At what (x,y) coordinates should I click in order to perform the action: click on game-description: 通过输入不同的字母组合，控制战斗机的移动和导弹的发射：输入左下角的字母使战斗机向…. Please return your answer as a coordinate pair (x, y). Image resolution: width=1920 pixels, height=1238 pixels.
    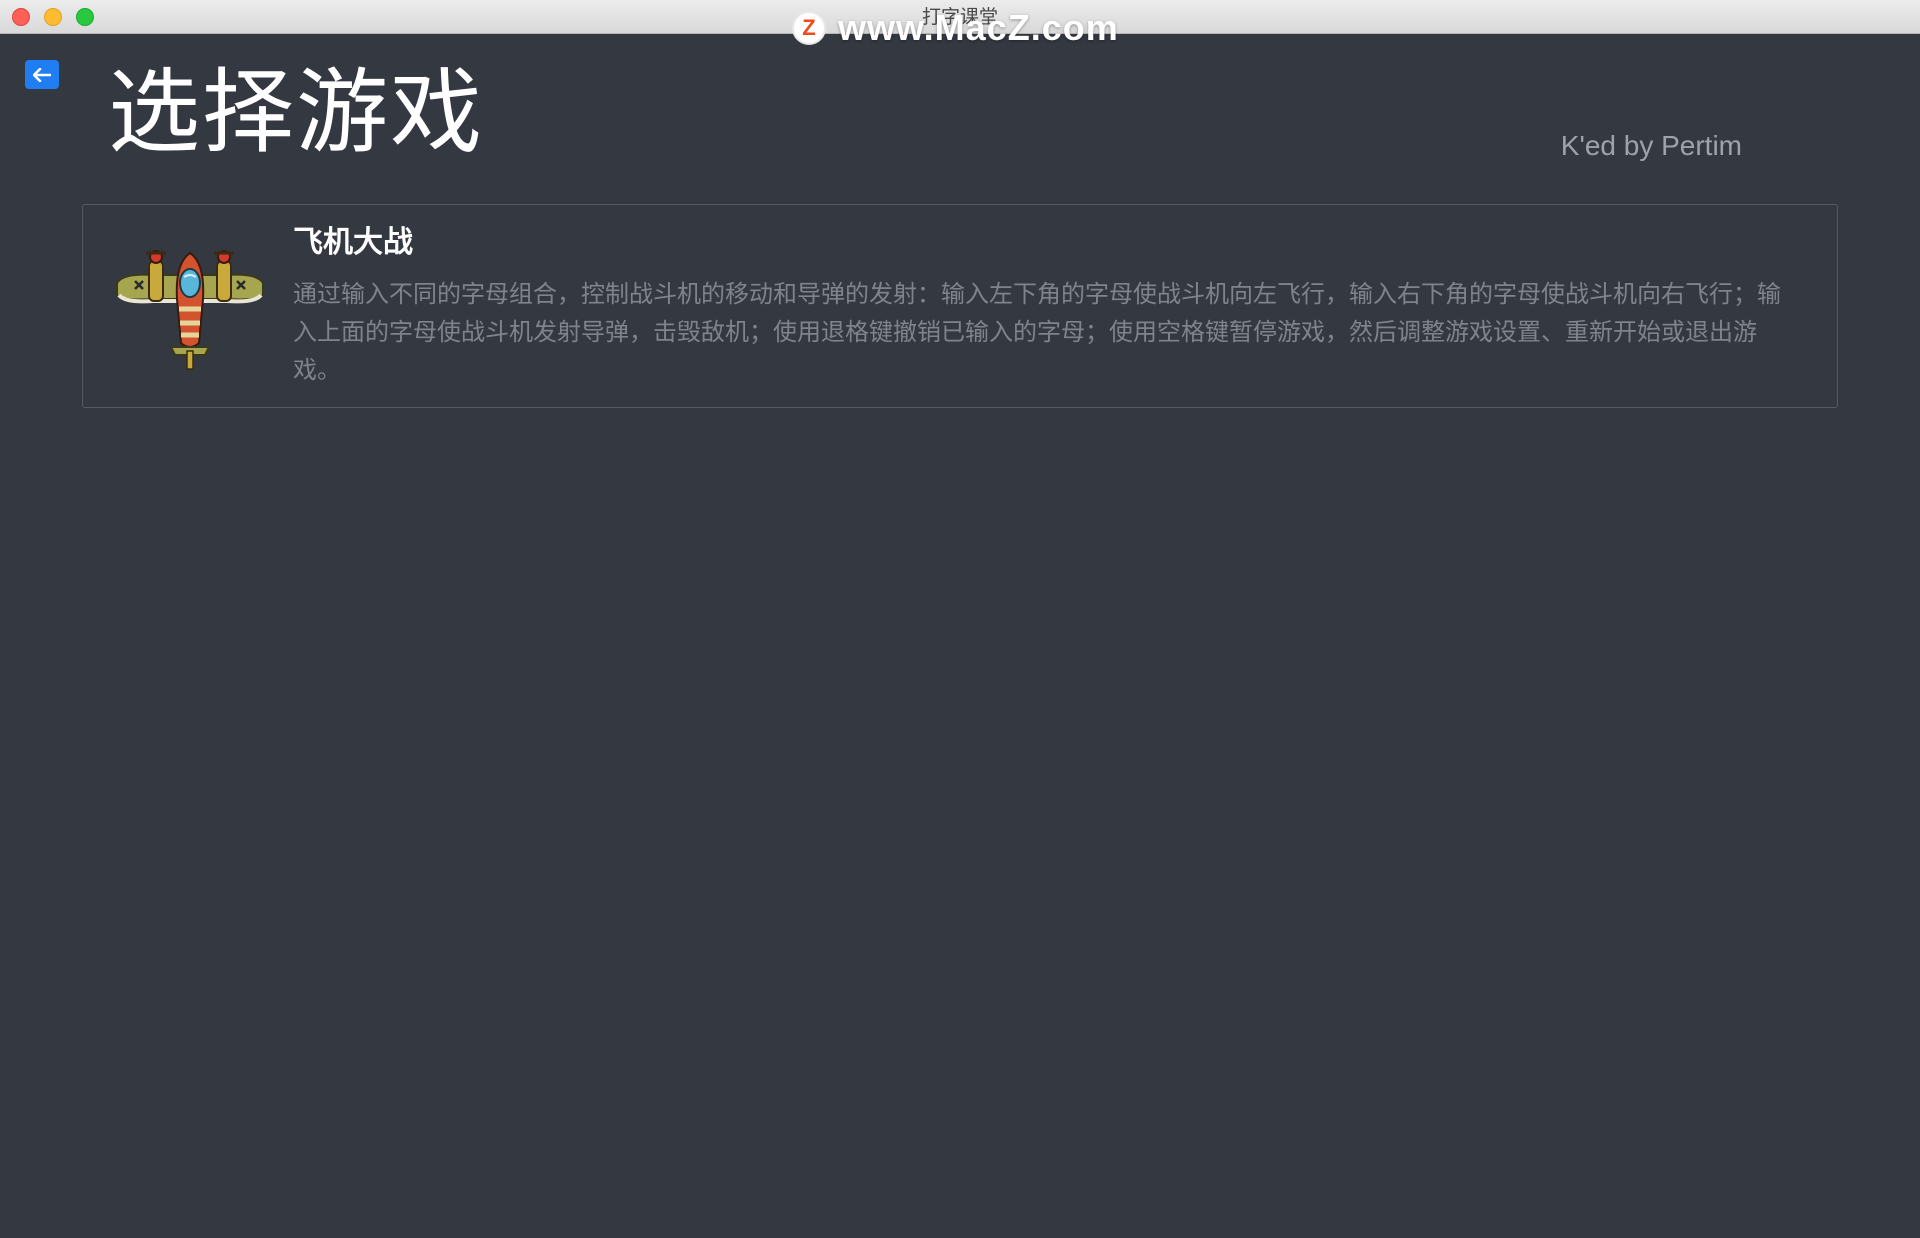
    Looking at the image, I should click on (1037, 332).